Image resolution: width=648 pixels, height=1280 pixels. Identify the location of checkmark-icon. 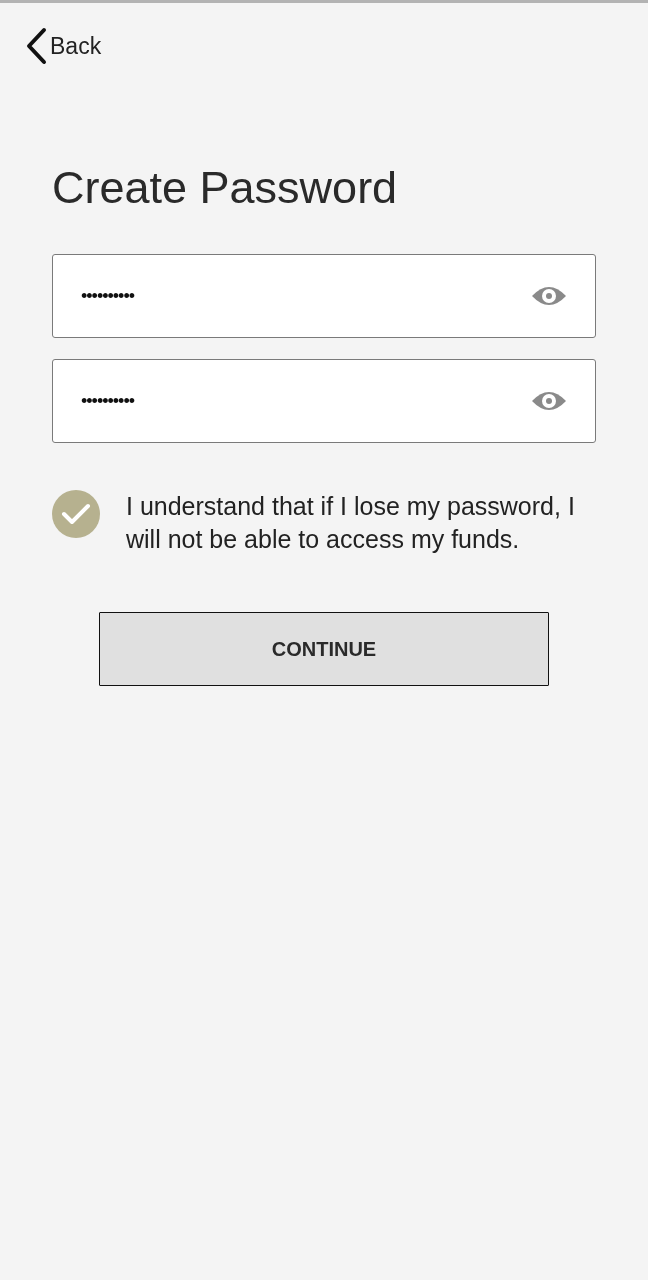
(76, 514).